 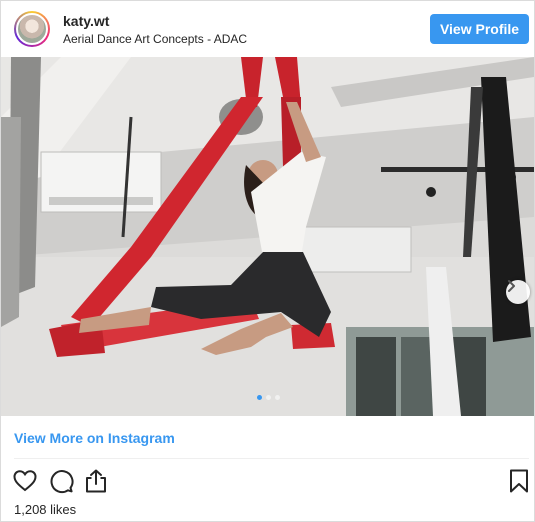 What do you see at coordinates (155, 39) in the screenshot?
I see `profile-subtitle: Aerial Dance Art Concepts - ADAC` at bounding box center [155, 39].